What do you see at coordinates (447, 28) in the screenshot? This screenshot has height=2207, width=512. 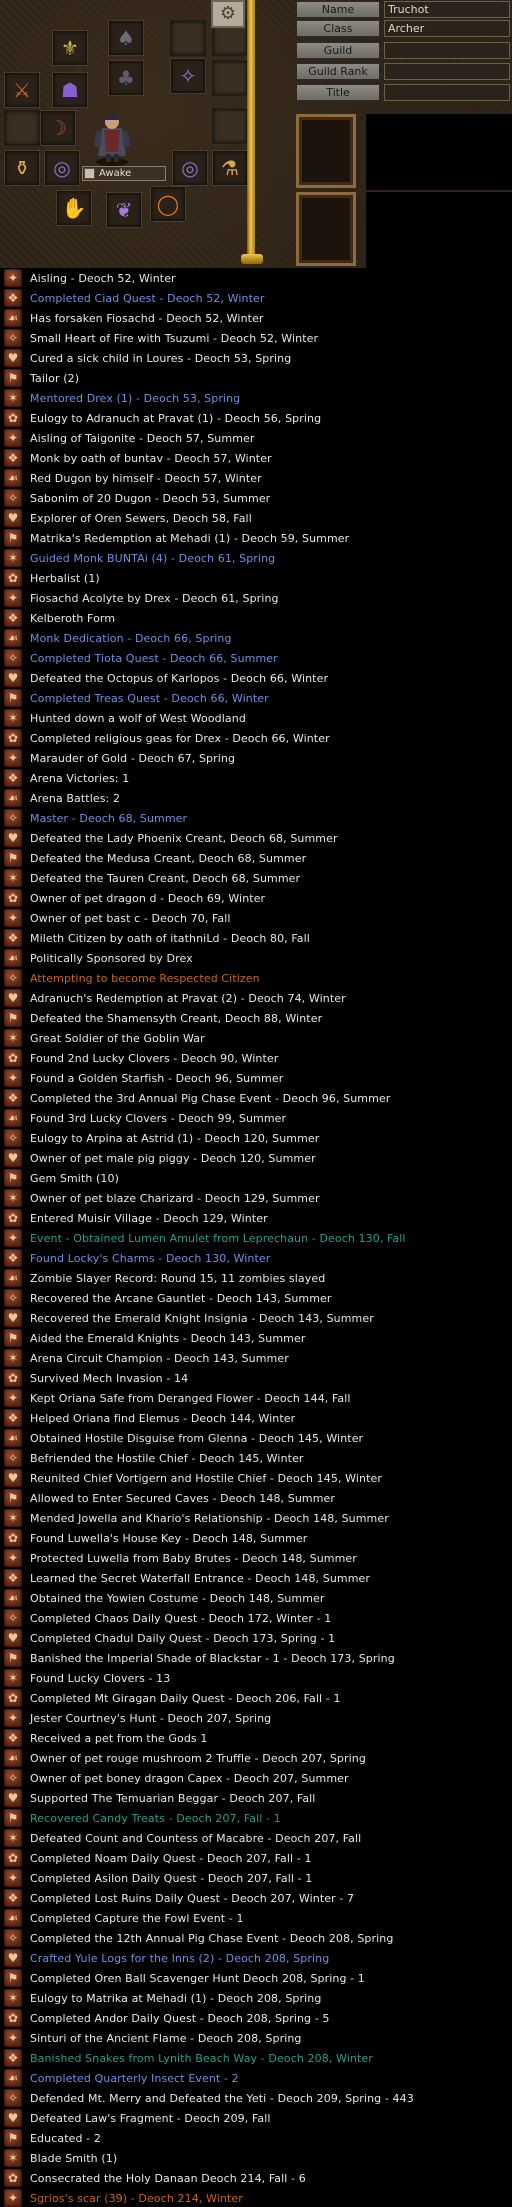 I see `class-field: Archer` at bounding box center [447, 28].